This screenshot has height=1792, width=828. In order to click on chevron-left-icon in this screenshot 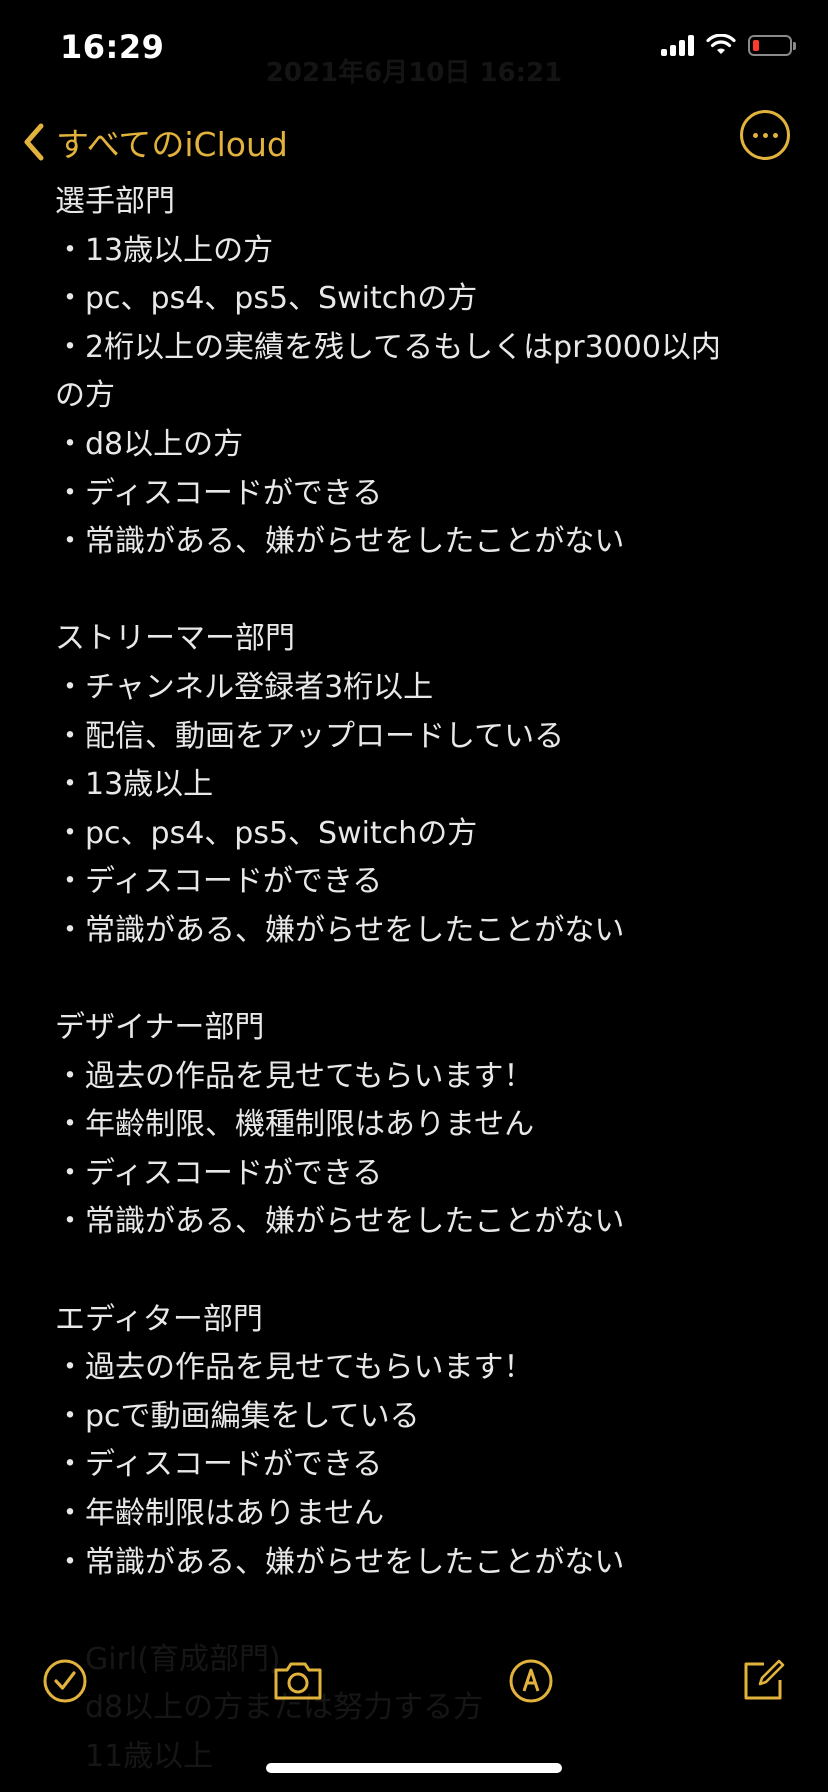, I will do `click(34, 142)`.